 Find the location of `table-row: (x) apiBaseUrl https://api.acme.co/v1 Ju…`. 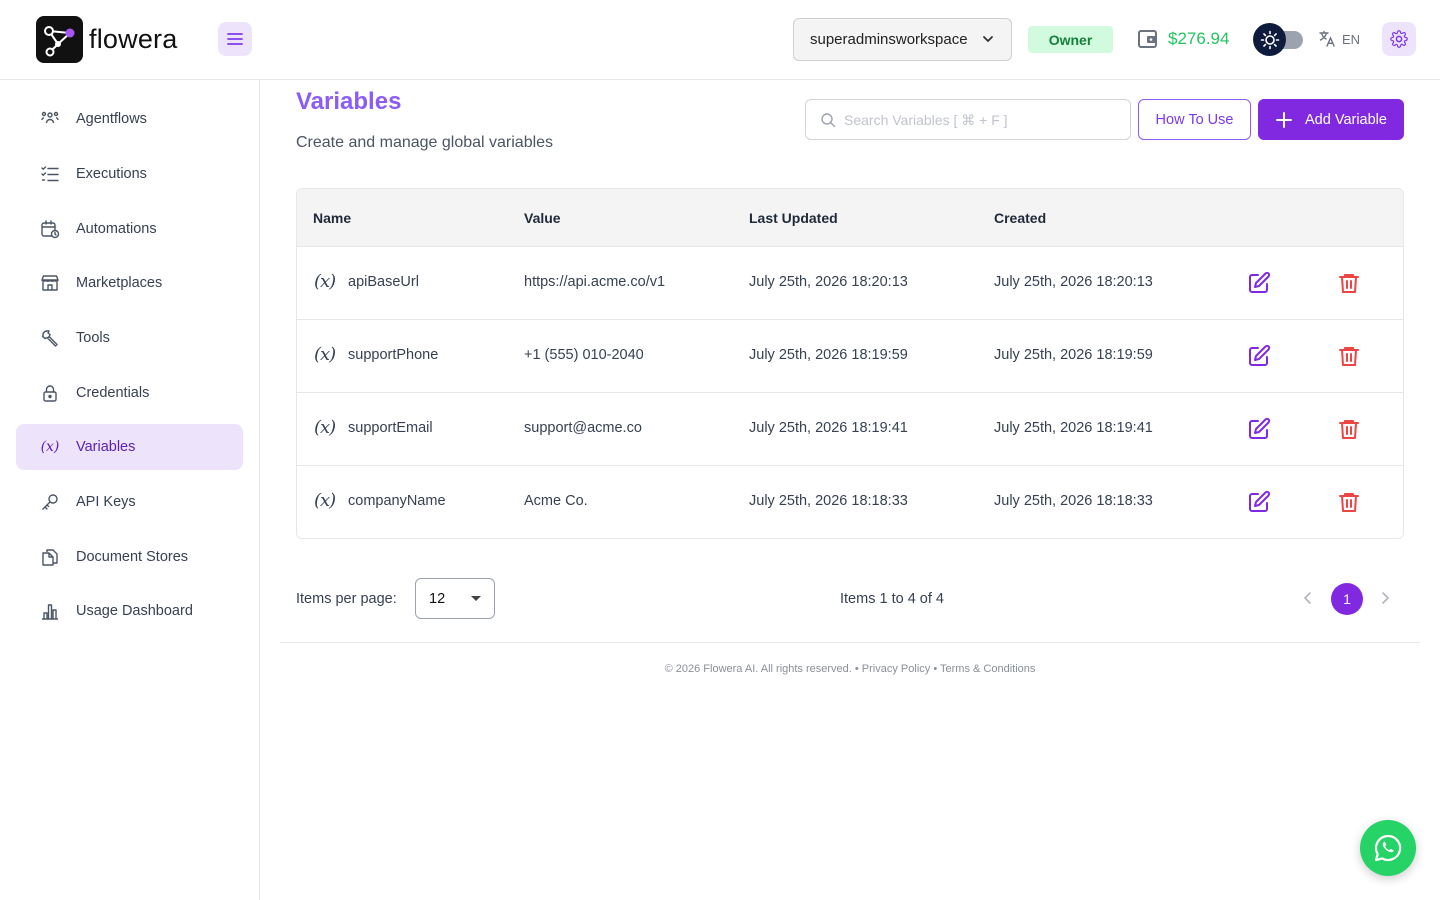

table-row: (x) apiBaseUrl https://api.acme.co/v1 Ju… is located at coordinates (850, 283).